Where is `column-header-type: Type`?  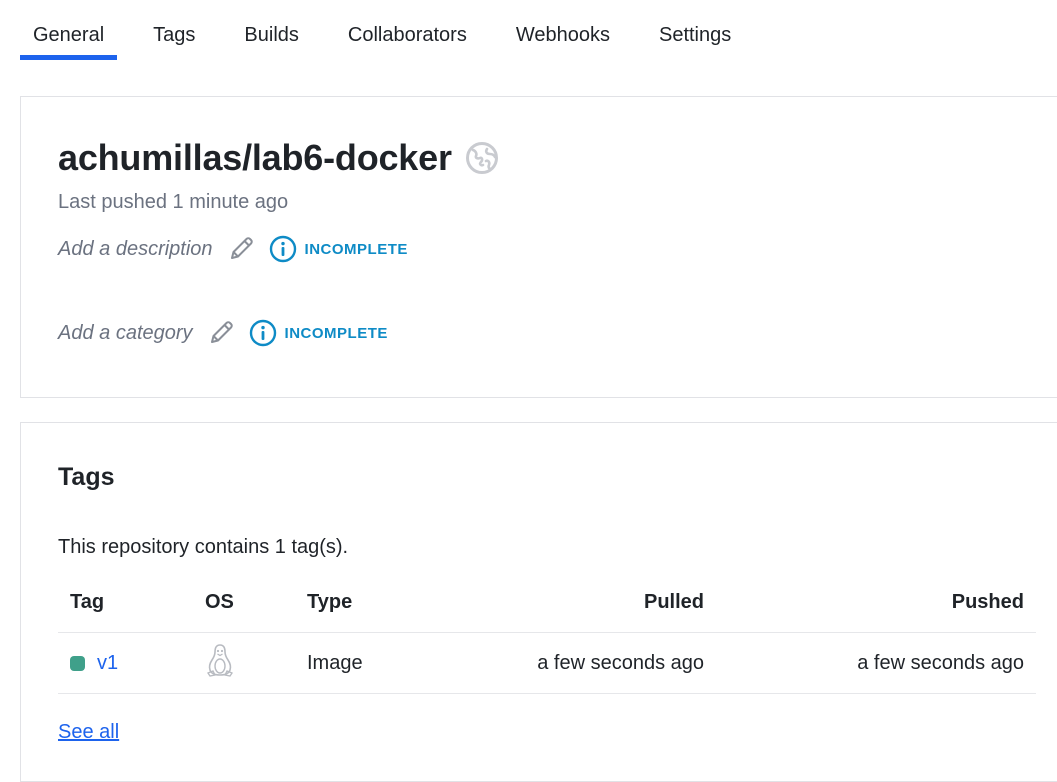 column-header-type: Type is located at coordinates (330, 602).